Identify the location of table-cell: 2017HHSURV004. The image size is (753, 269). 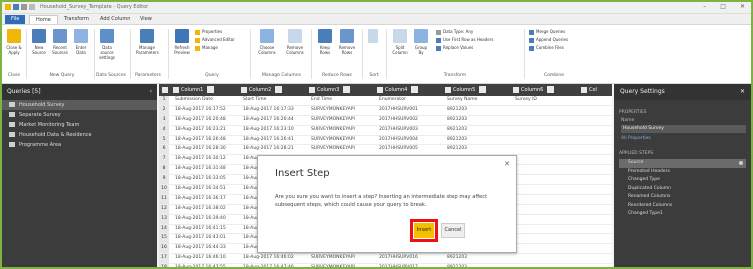
(398, 140).